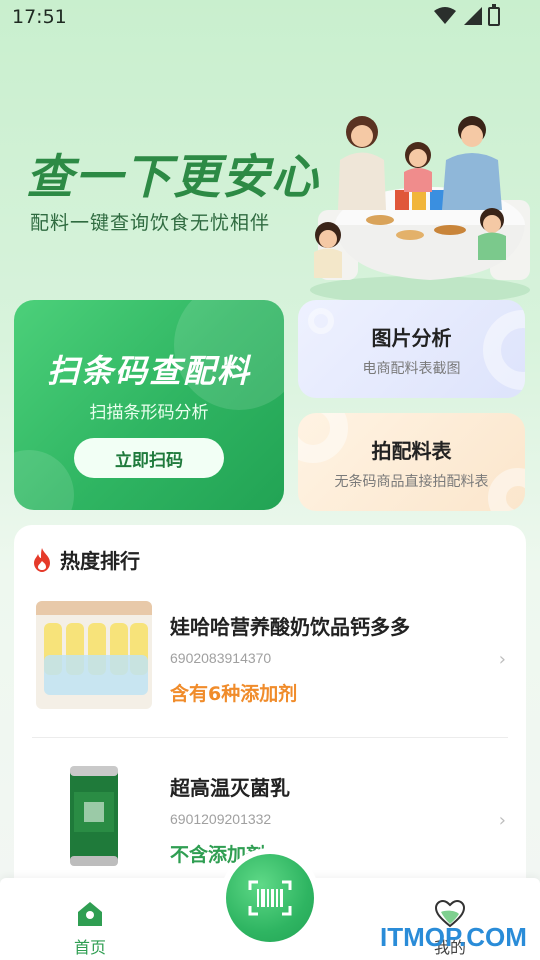 This screenshot has height=960, width=540. I want to click on home-icon, so click(90, 914).